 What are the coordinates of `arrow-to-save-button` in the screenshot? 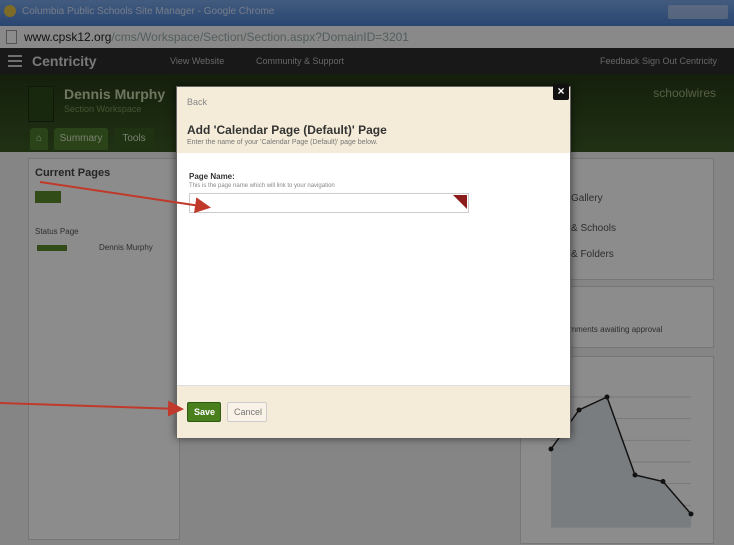 It's located at (92, 408).